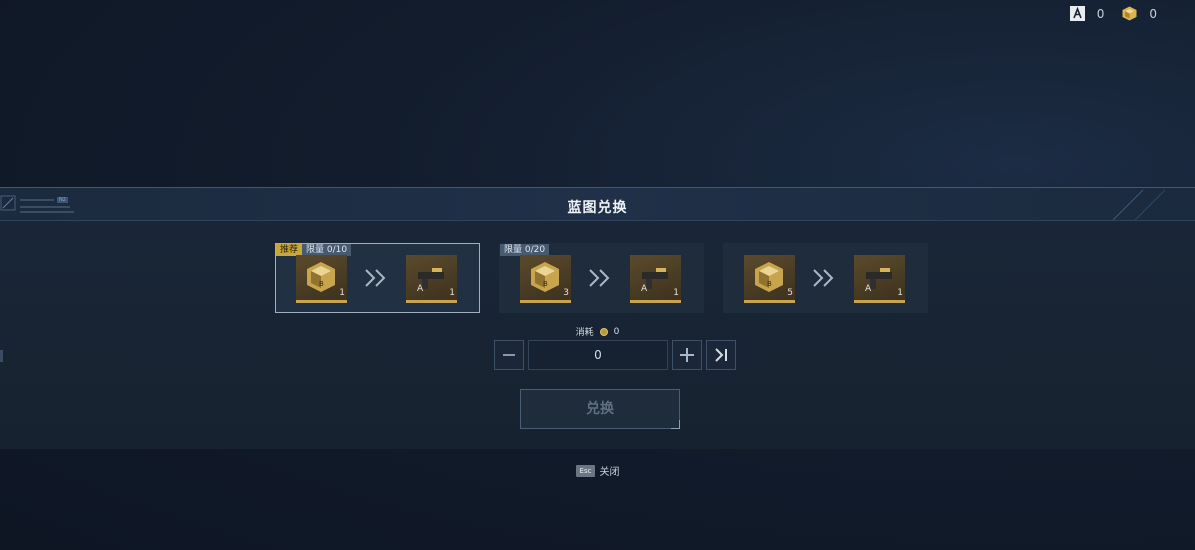  I want to click on input-material-item: B 3, so click(545, 279).